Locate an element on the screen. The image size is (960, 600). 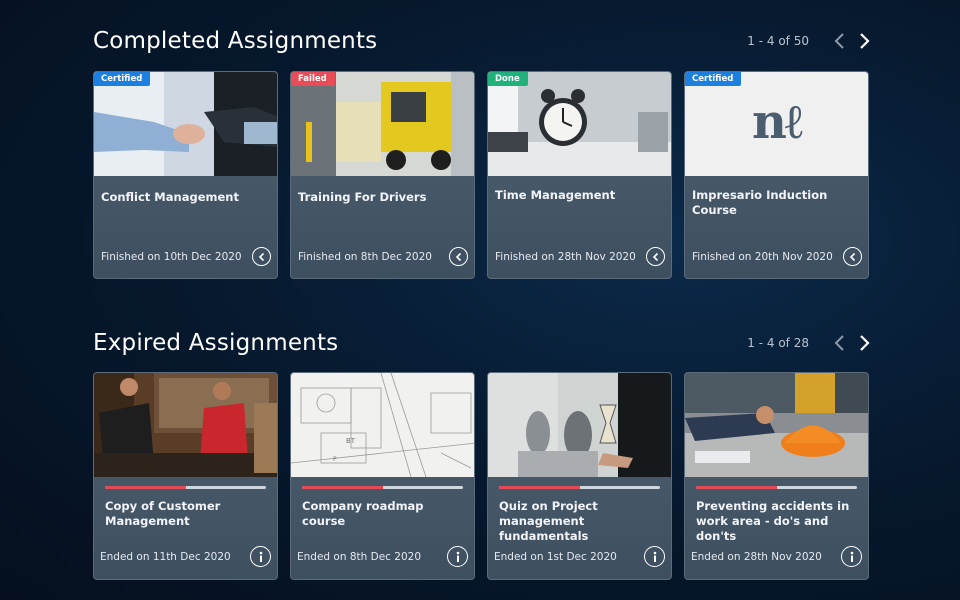
ended-date: Ended on 28th Nov 2020 is located at coordinates (756, 556).